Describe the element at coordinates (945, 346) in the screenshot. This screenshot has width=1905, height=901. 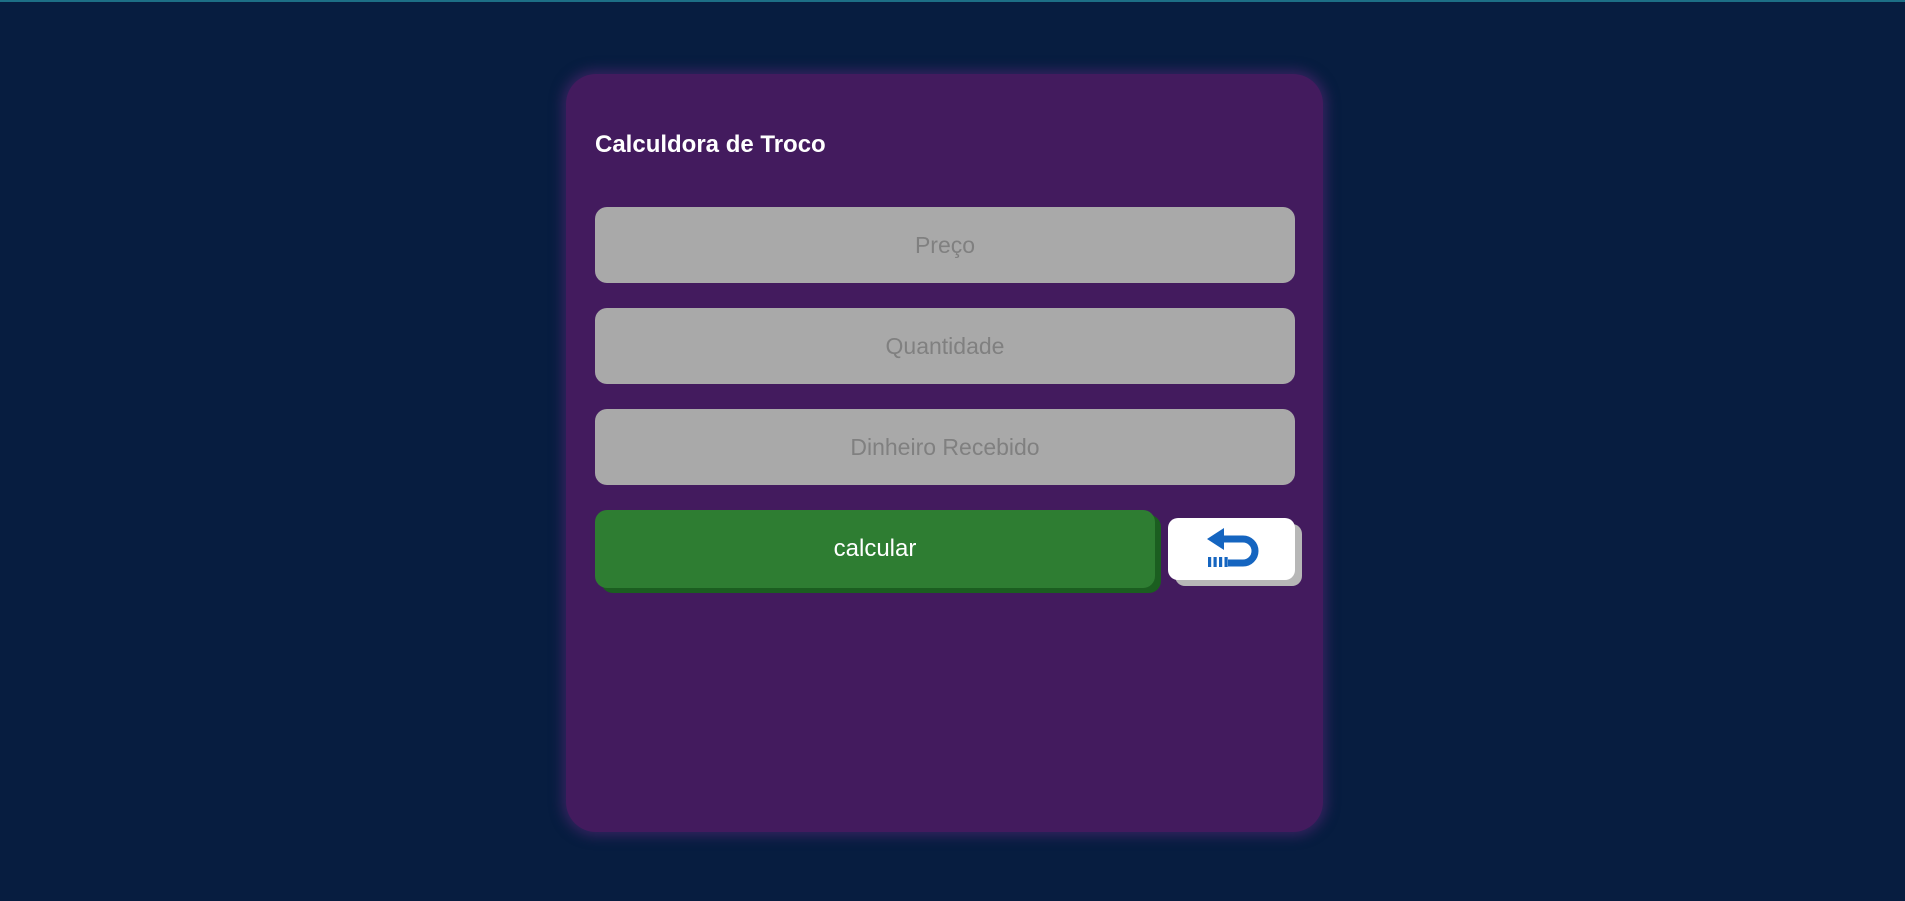
I see `quantity-input` at that location.